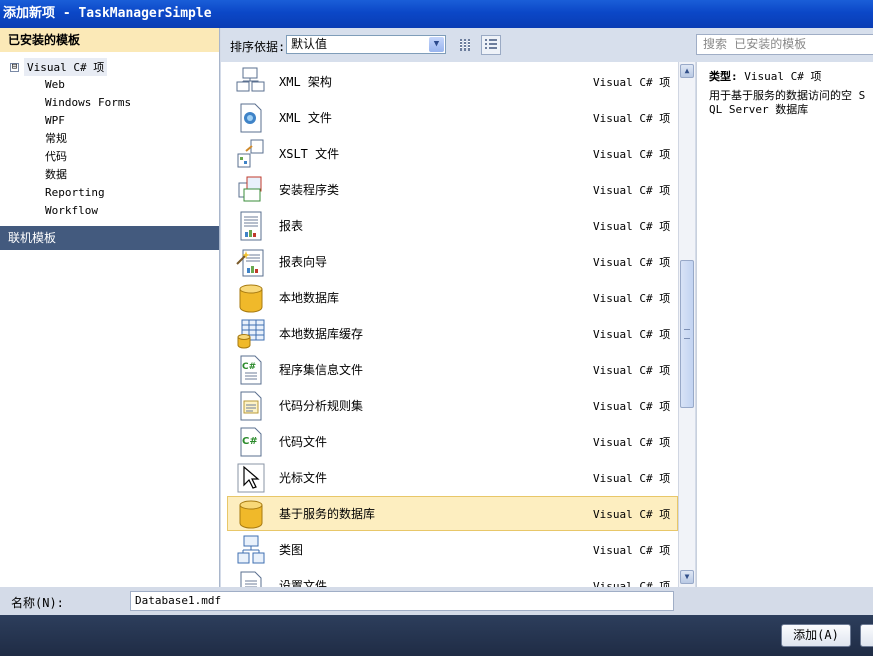 The width and height of the screenshot is (873, 656). I want to click on list-item-local-database: 本地数据库 Visual C# 项, so click(452, 297).